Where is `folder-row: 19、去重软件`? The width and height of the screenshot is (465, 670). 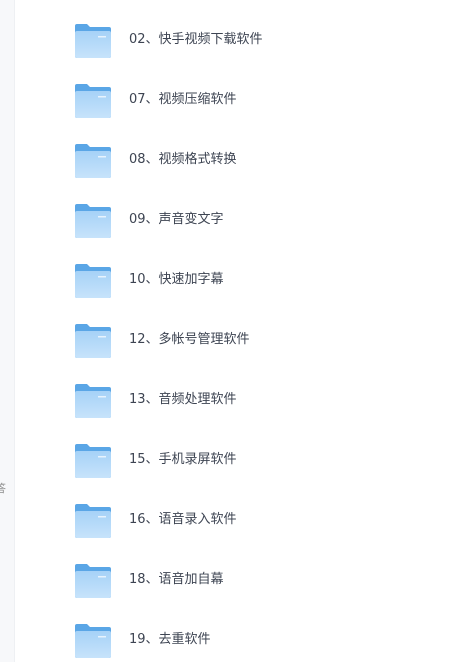 folder-row: 19、去重软件 is located at coordinates (232, 640).